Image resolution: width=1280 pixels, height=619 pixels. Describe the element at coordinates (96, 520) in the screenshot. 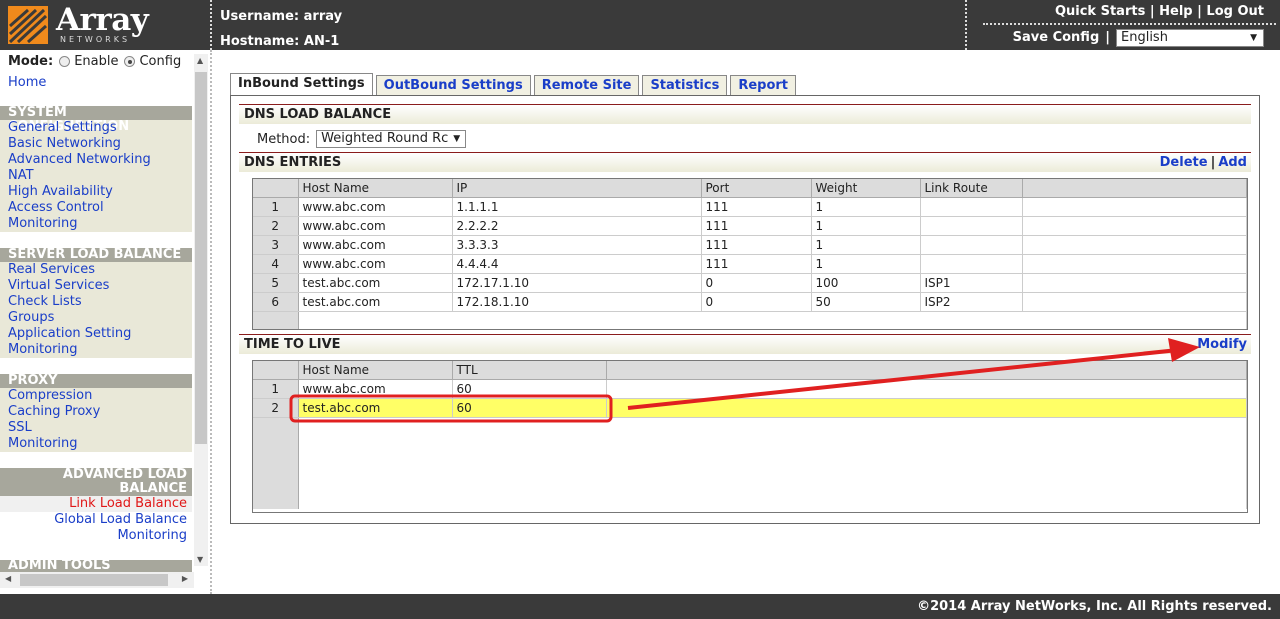

I see `nav-item-global-load-balance: Global Load Balance` at that location.